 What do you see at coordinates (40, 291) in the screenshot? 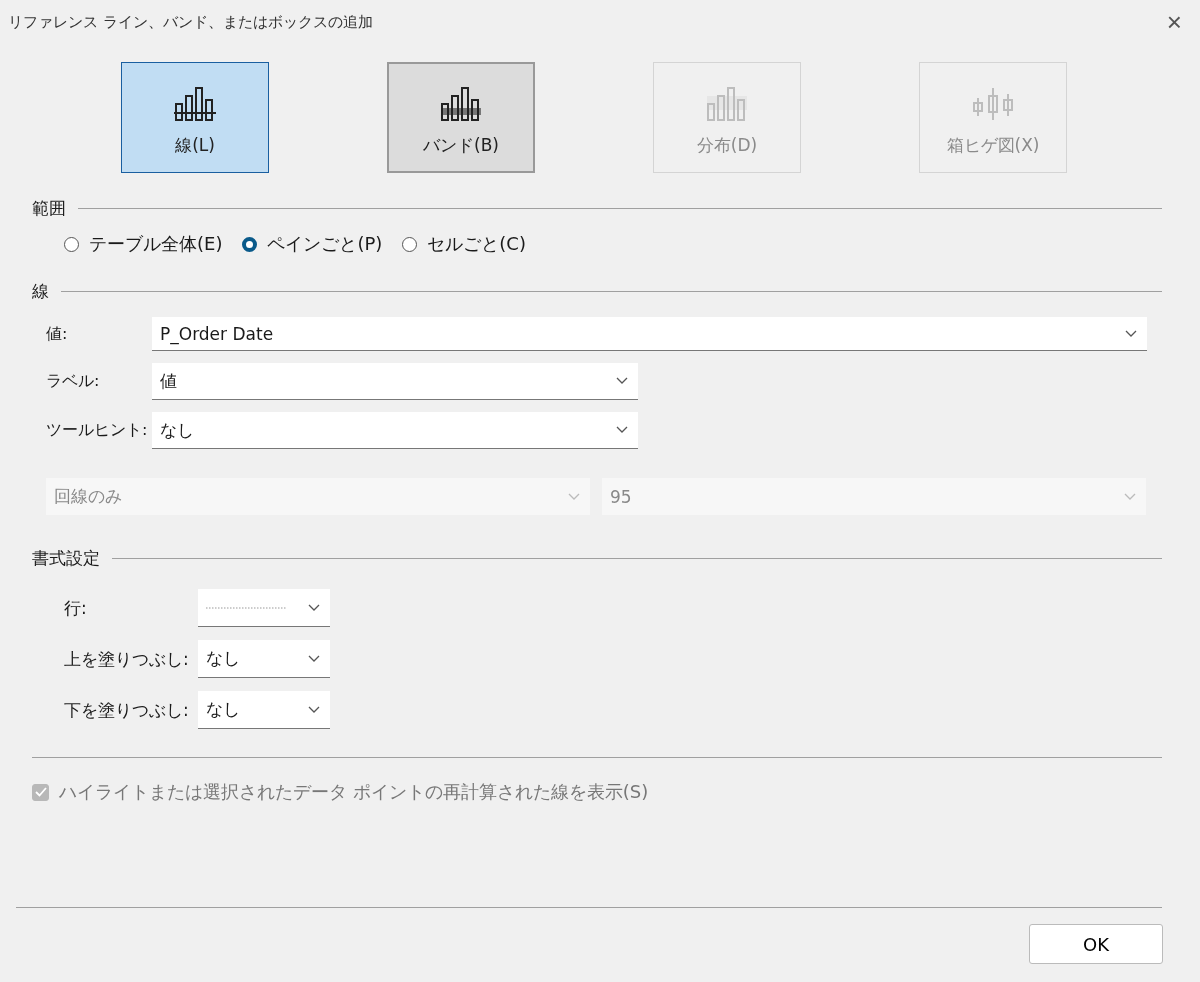
I see `section-title: 線` at bounding box center [40, 291].